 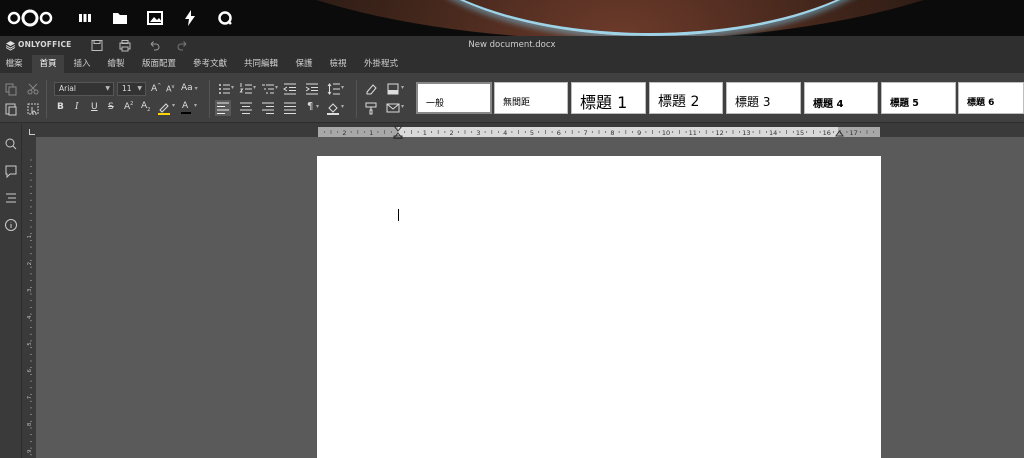 I want to click on tab-insert: 插入, so click(x=82, y=64).